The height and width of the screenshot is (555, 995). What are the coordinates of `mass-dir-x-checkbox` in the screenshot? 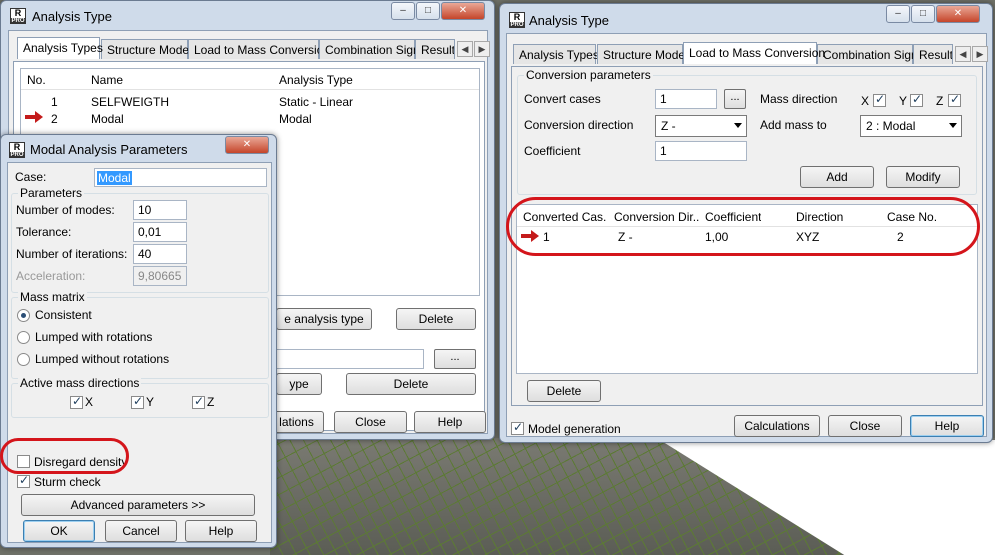 It's located at (879, 99).